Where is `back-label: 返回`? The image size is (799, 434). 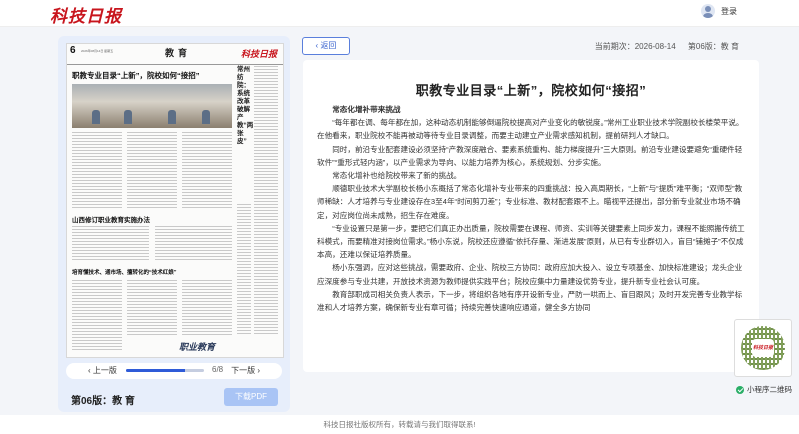
back-label: 返回 is located at coordinates (328, 45).